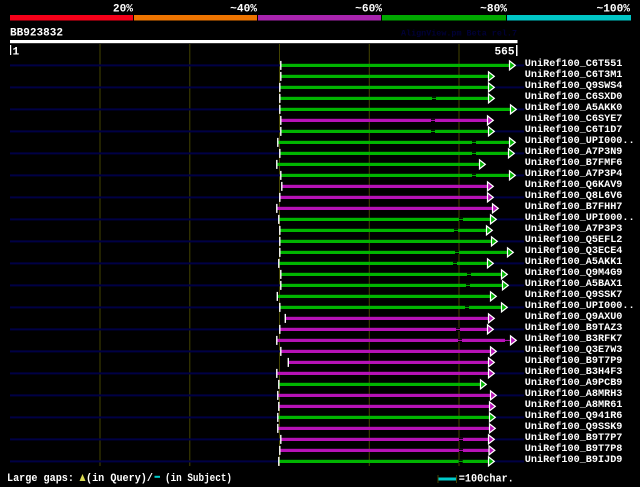  What do you see at coordinates (459, 34) in the screenshot?
I see `svg-text: AlignView.pm Beta rel.7` at bounding box center [459, 34].